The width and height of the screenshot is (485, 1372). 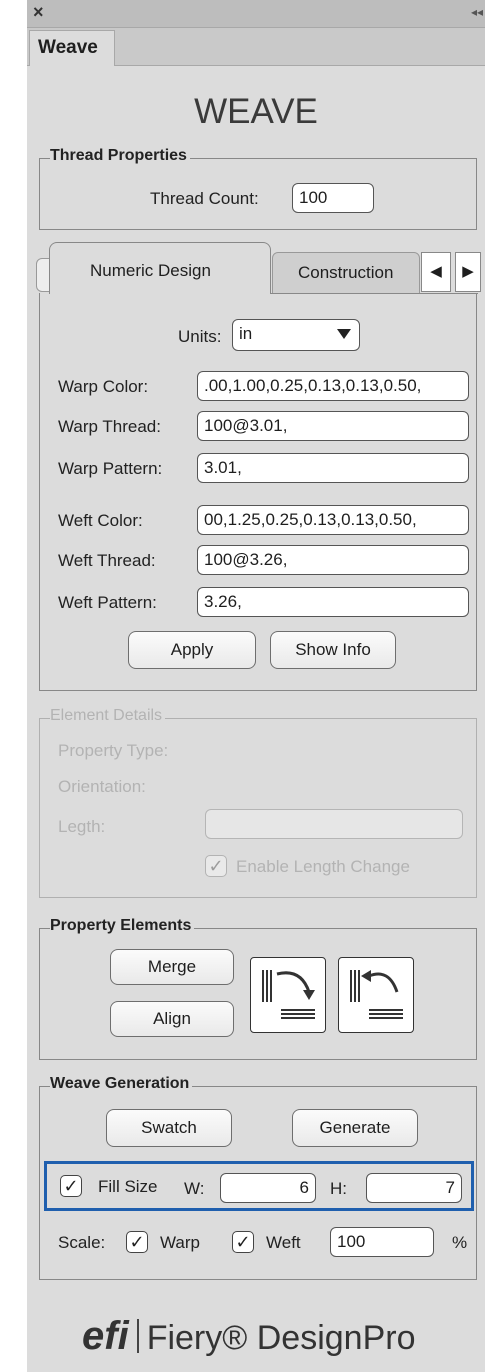 I want to click on weft-thread-input: 100@3.26,, so click(x=333, y=560).